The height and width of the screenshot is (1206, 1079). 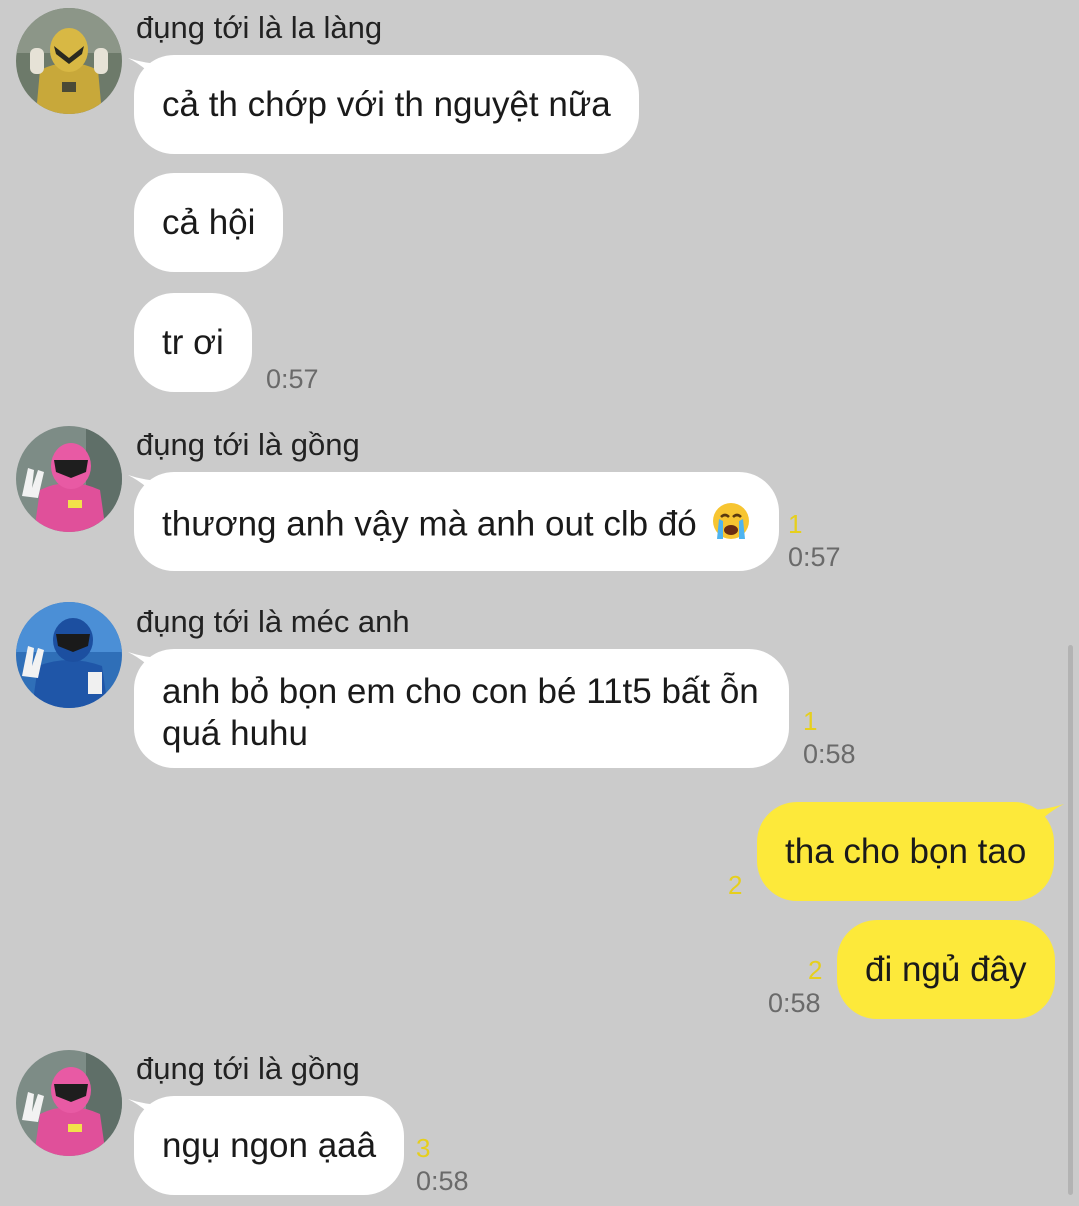 I want to click on blue-ranger-avatar, so click(x=69, y=655).